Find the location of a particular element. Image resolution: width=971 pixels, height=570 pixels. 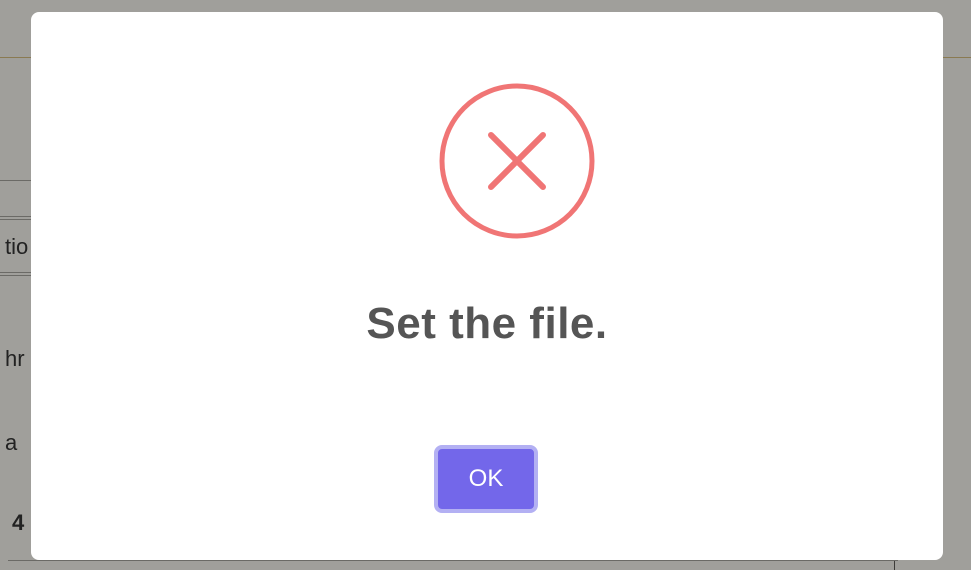

background-text: tio is located at coordinates (17, 246).